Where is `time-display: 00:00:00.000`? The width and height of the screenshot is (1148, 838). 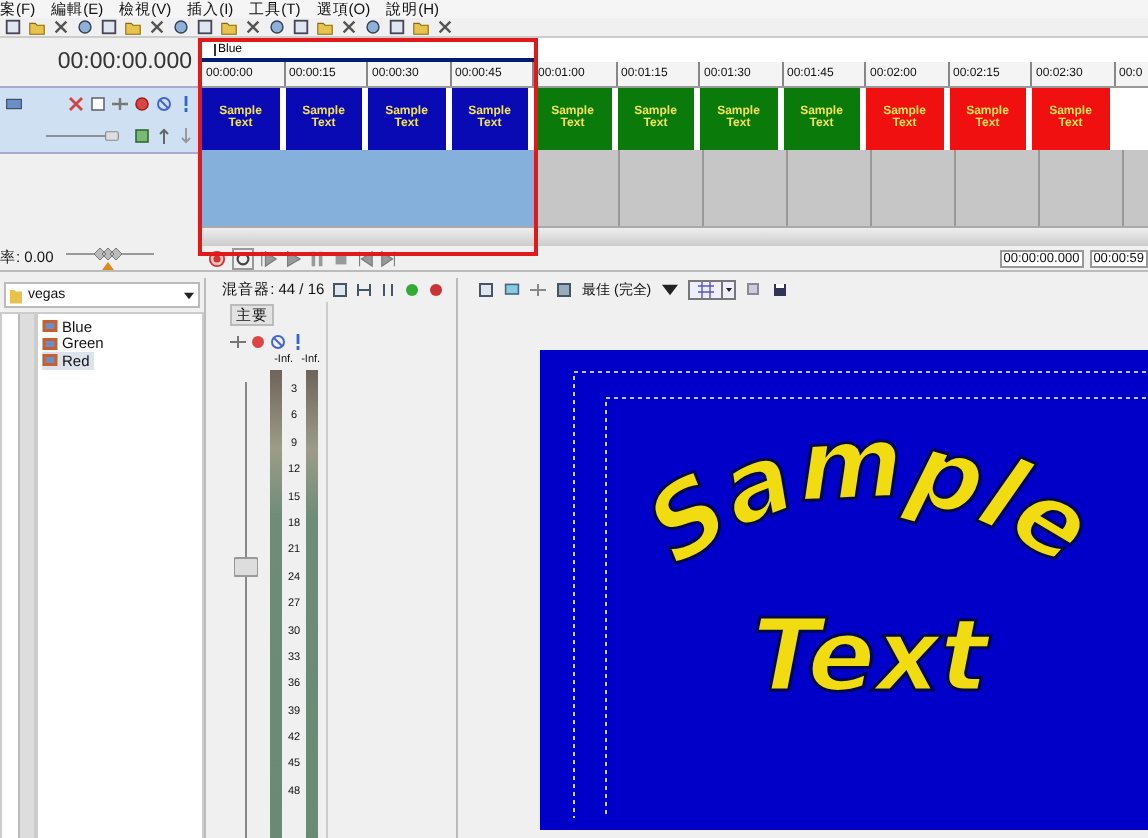 time-display: 00:00:00.000 is located at coordinates (124, 62).